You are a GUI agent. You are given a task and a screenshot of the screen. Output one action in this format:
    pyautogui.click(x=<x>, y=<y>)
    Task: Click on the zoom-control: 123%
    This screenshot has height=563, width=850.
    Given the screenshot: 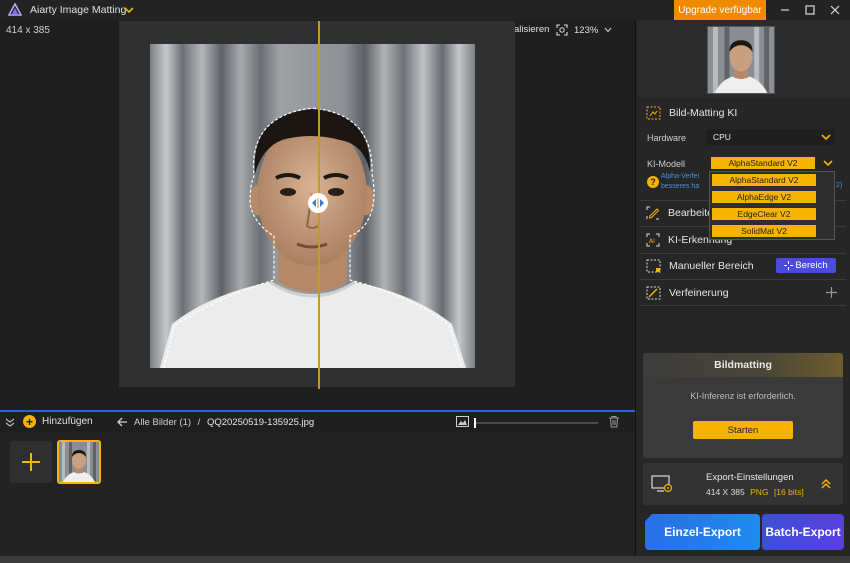 What is the action you would take?
    pyautogui.click(x=584, y=30)
    